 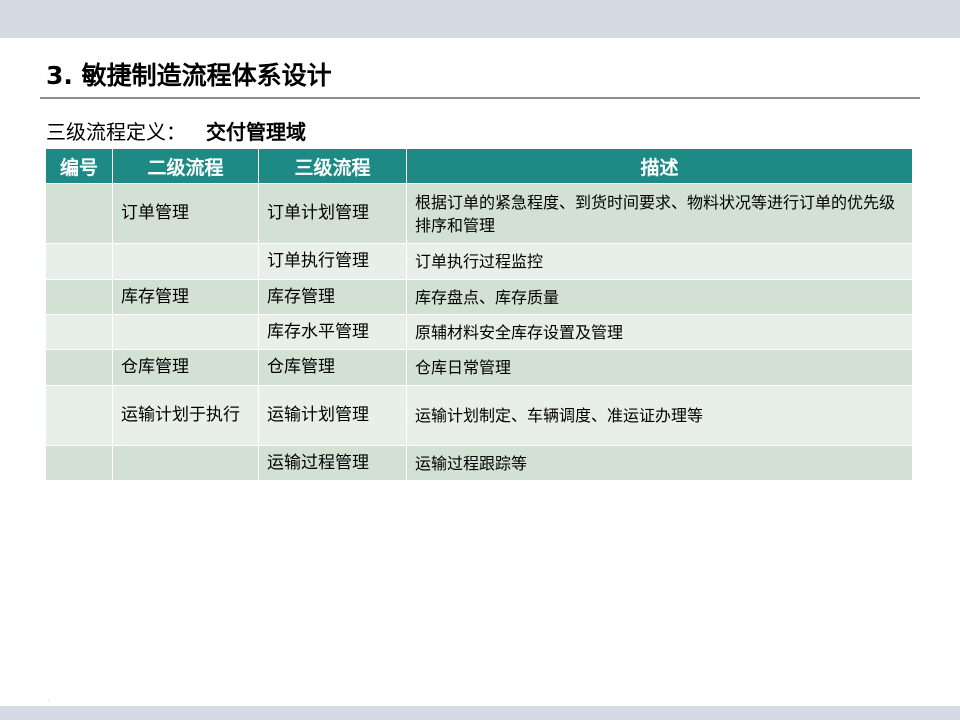 What do you see at coordinates (659, 415) in the screenshot?
I see `cell-description: 运输计划制定、车辆调度、准运证办理等` at bounding box center [659, 415].